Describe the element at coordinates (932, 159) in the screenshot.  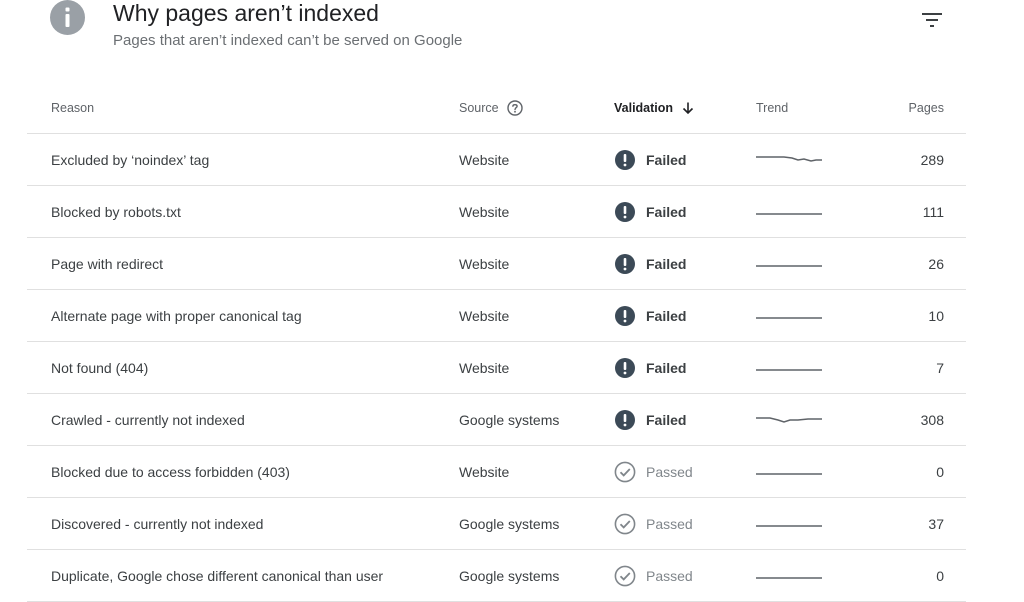
I see `pages-cell: 289` at that location.